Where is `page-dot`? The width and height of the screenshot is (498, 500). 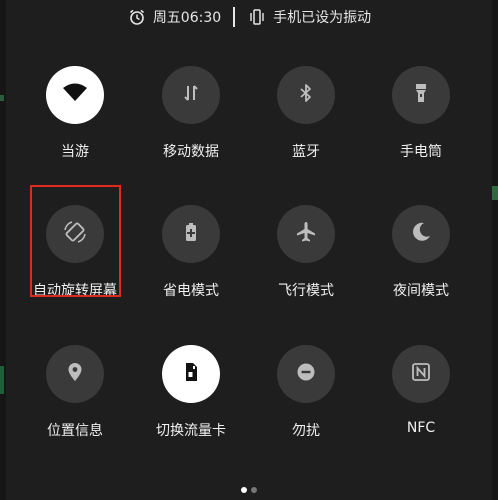 page-dot is located at coordinates (254, 490).